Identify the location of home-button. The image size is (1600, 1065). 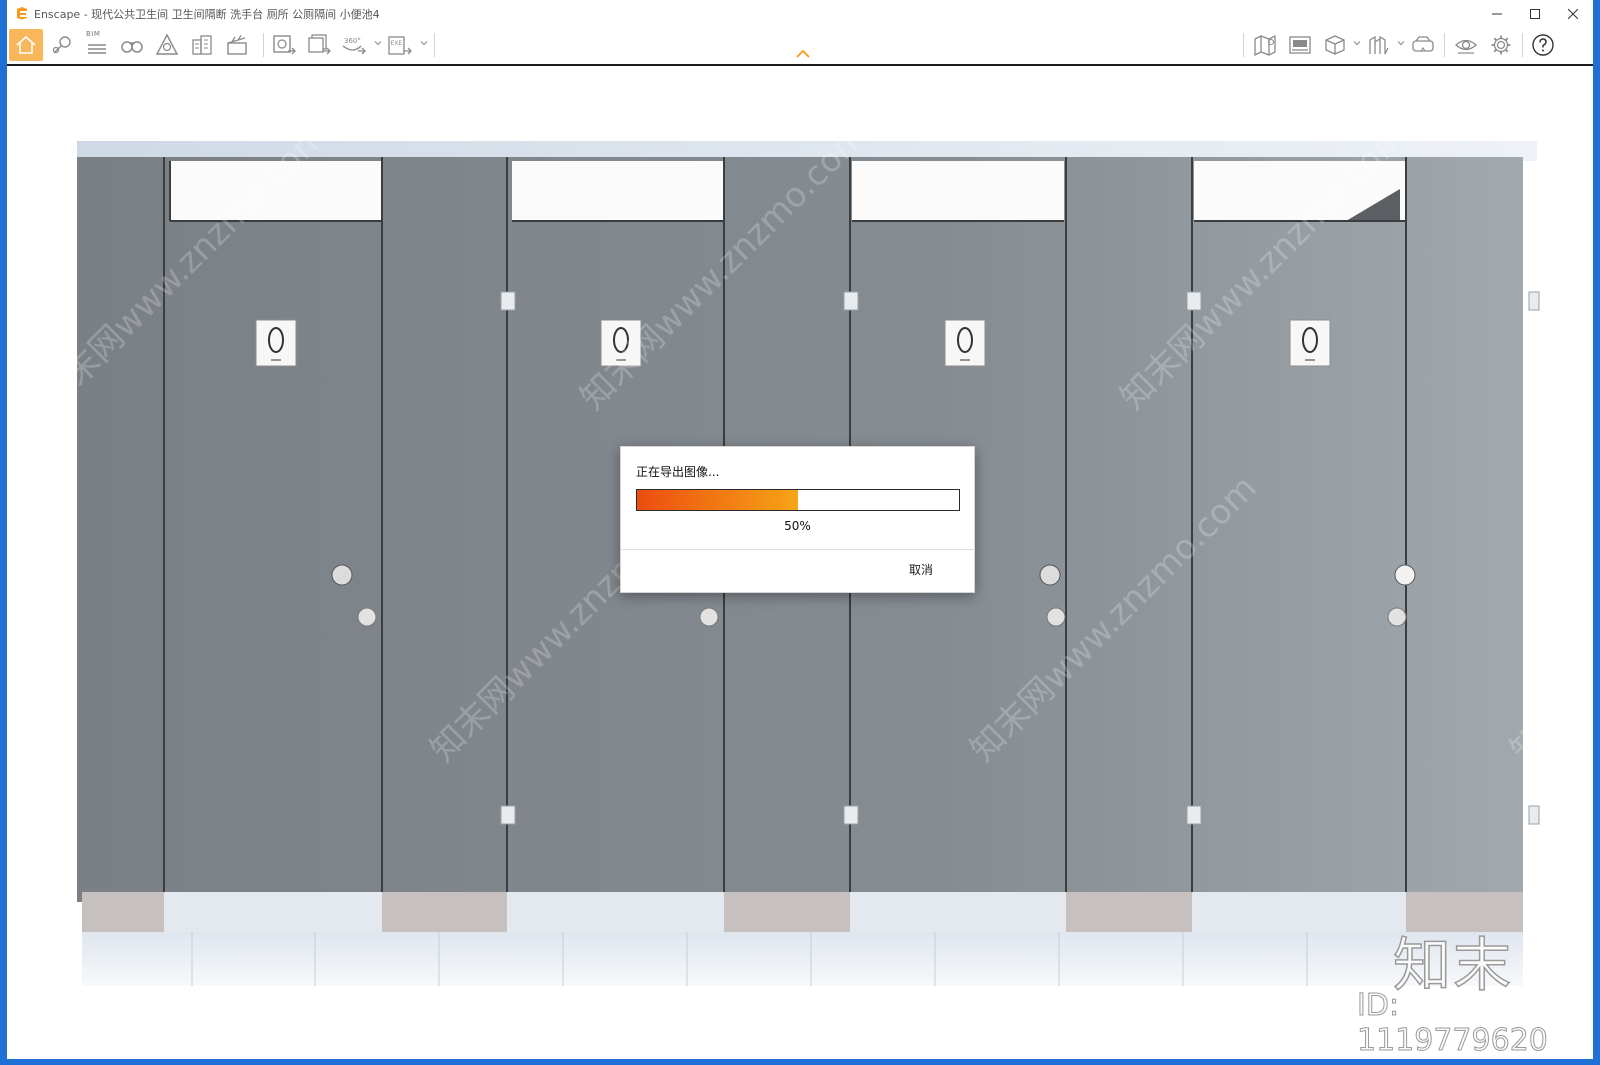
(26, 45).